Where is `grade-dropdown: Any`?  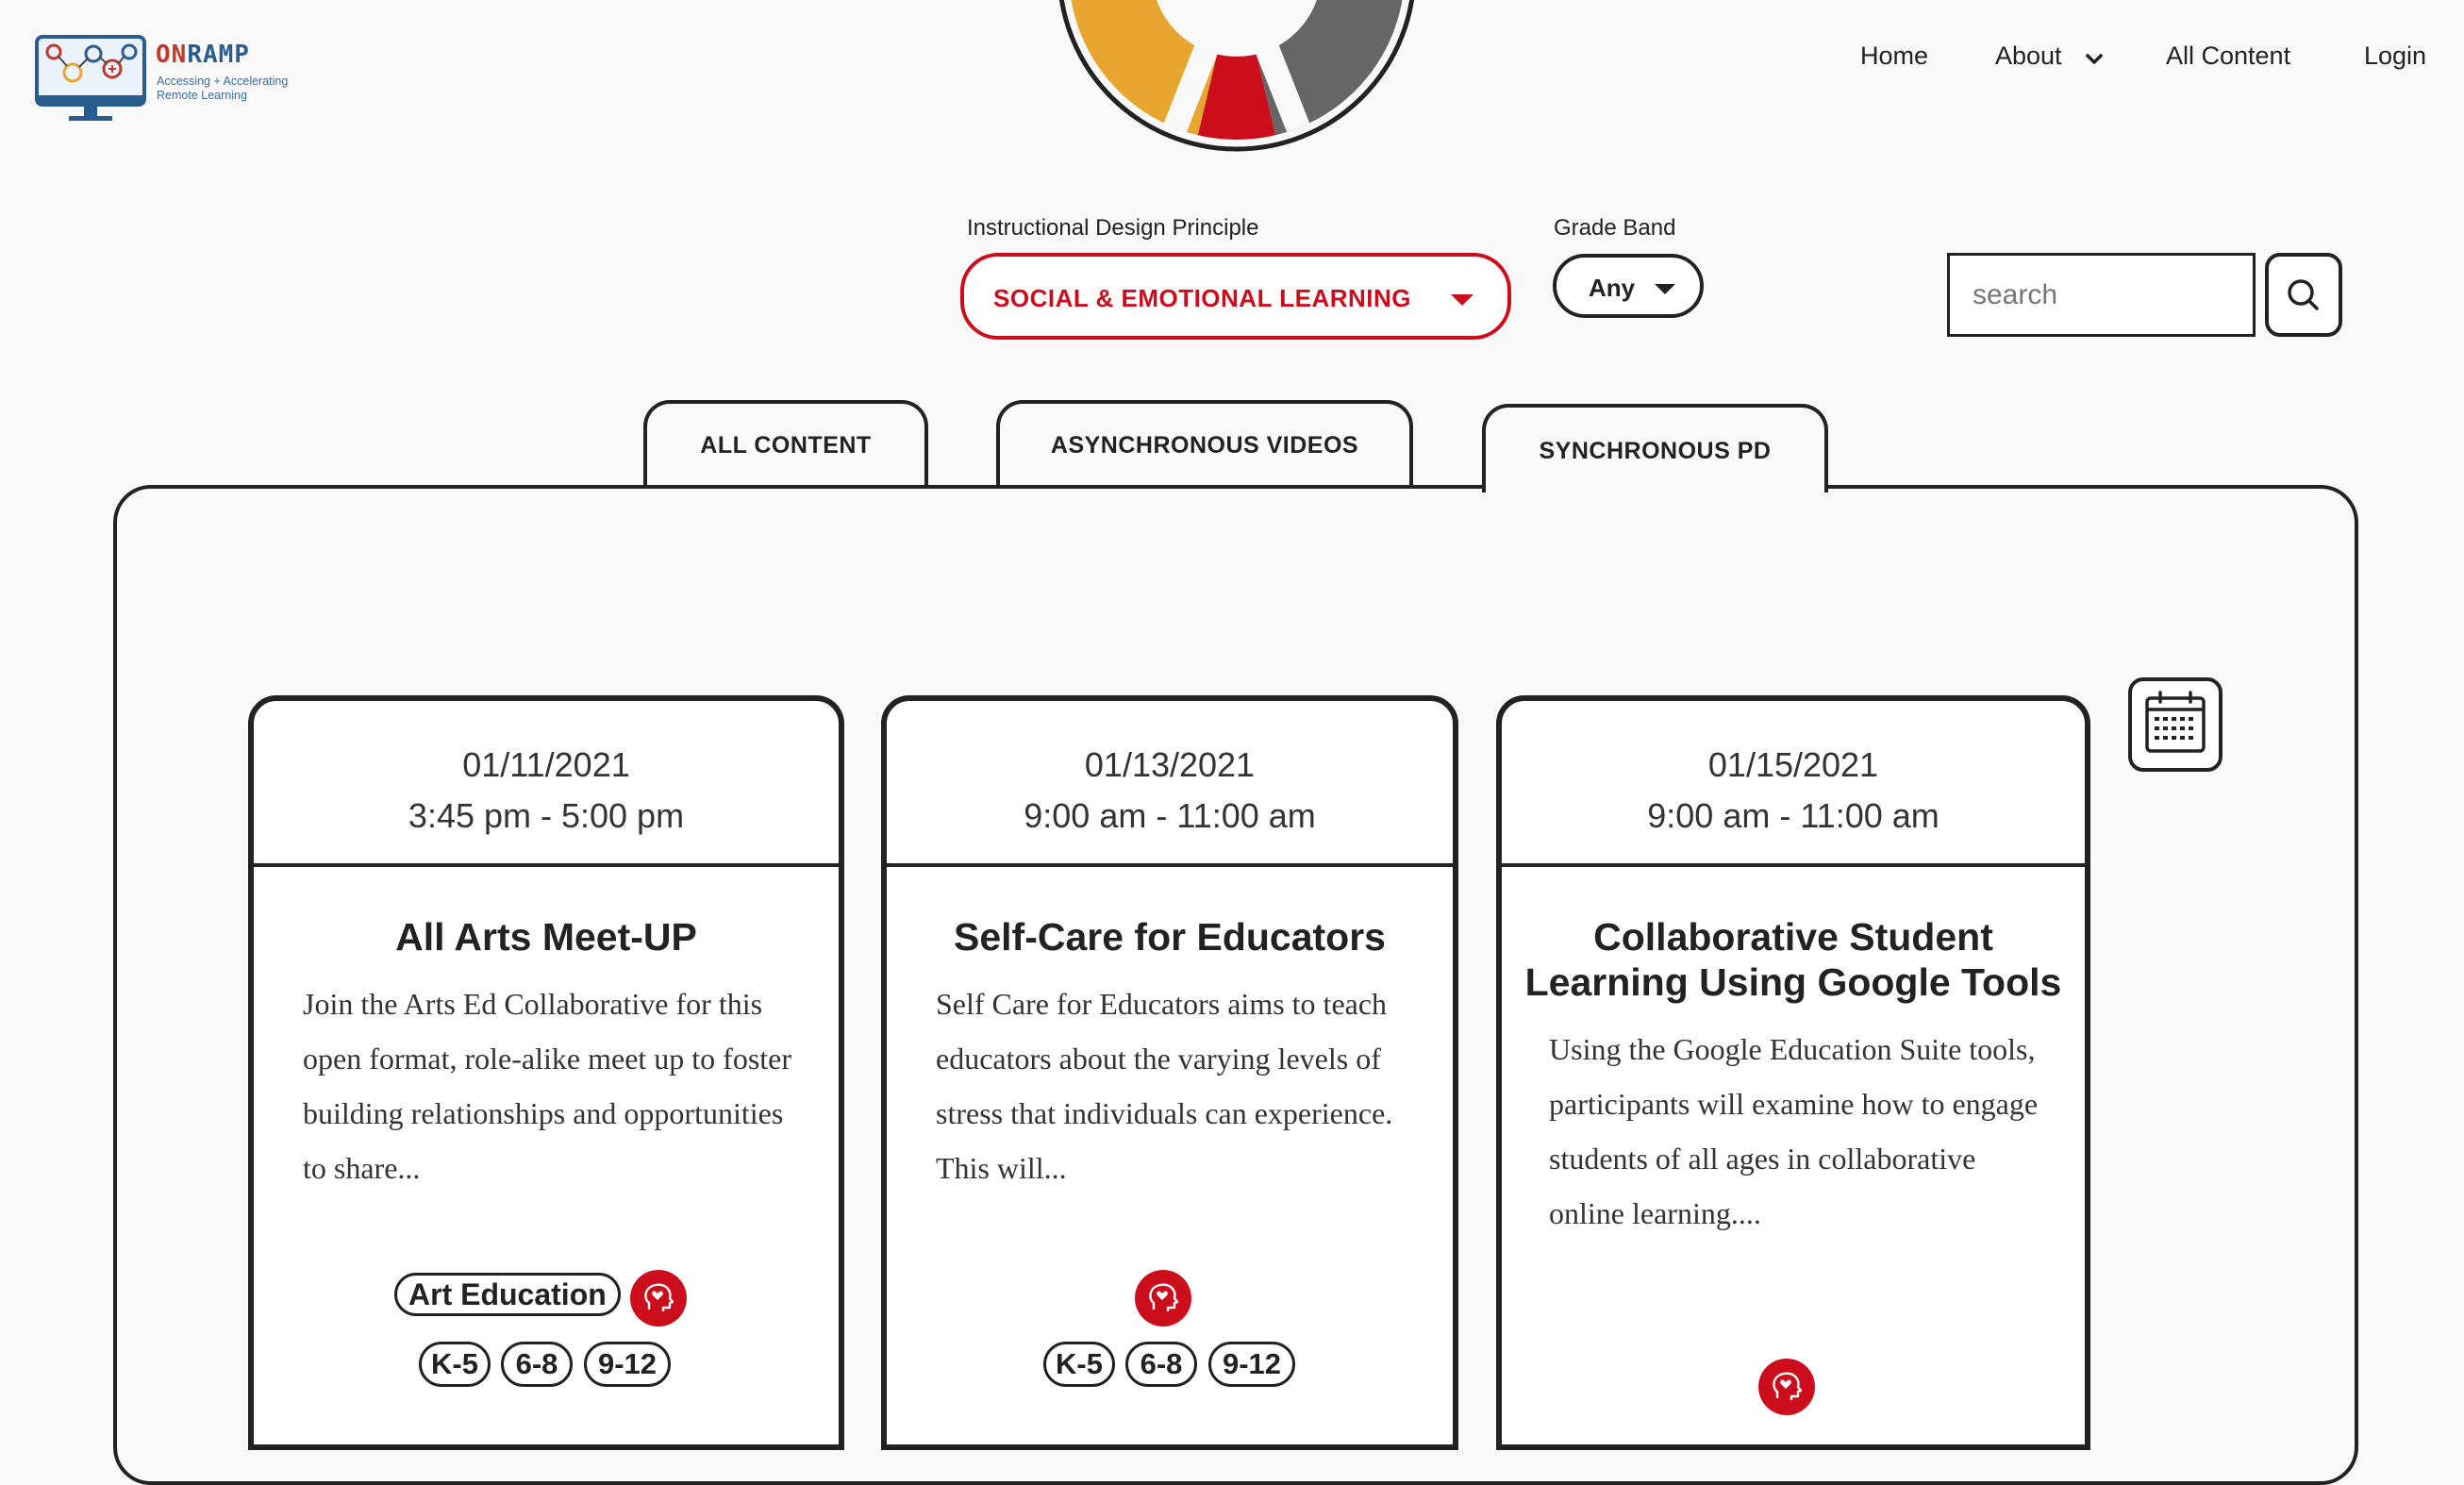 grade-dropdown: Any is located at coordinates (1629, 286).